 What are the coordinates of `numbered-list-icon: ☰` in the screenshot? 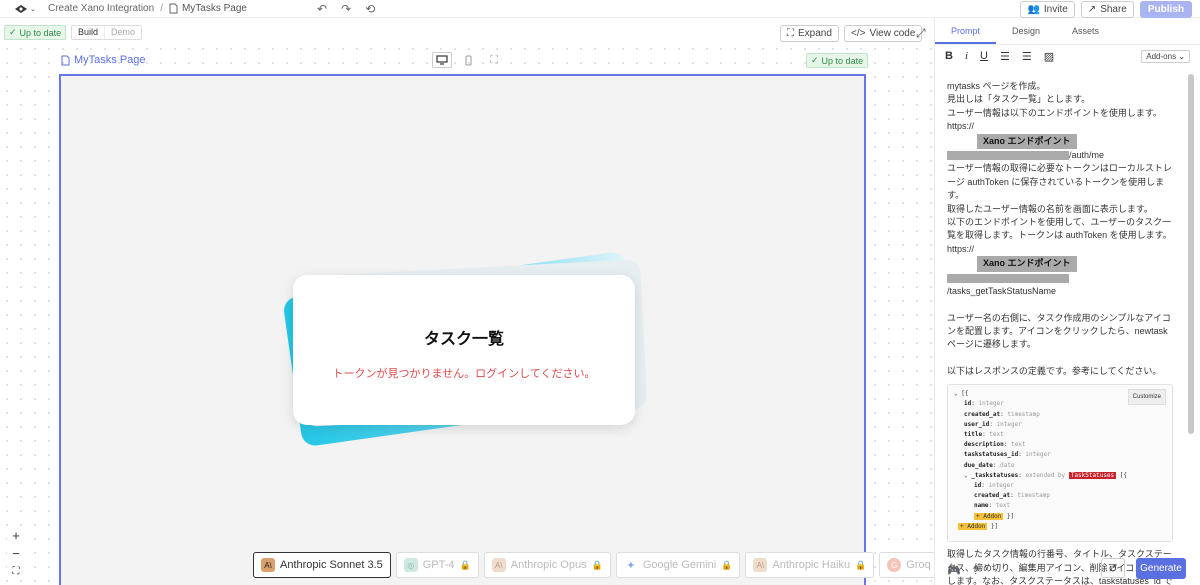 It's located at (1005, 56).